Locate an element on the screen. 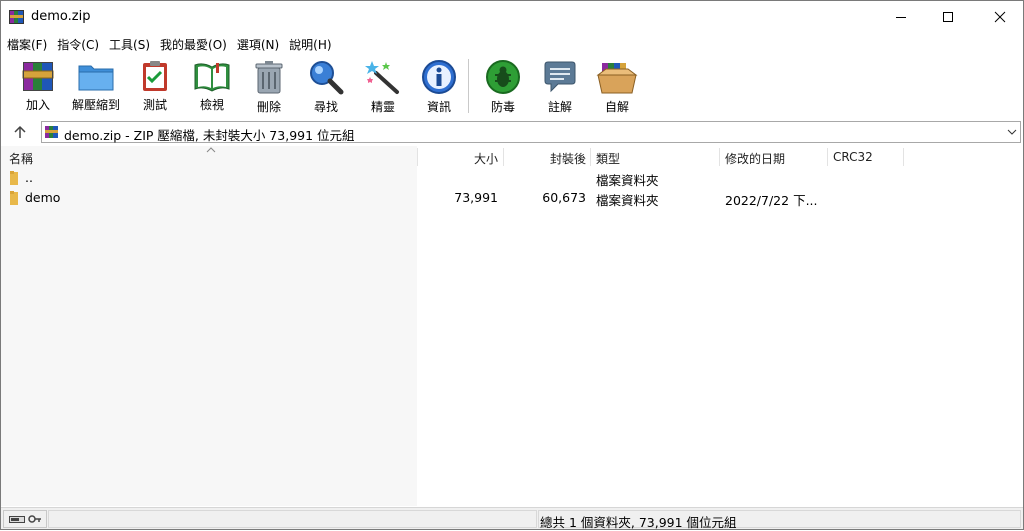 The image size is (1024, 531). status-summary: 總共 1 個資料夾, 73,991 個位元組 is located at coordinates (638, 522).